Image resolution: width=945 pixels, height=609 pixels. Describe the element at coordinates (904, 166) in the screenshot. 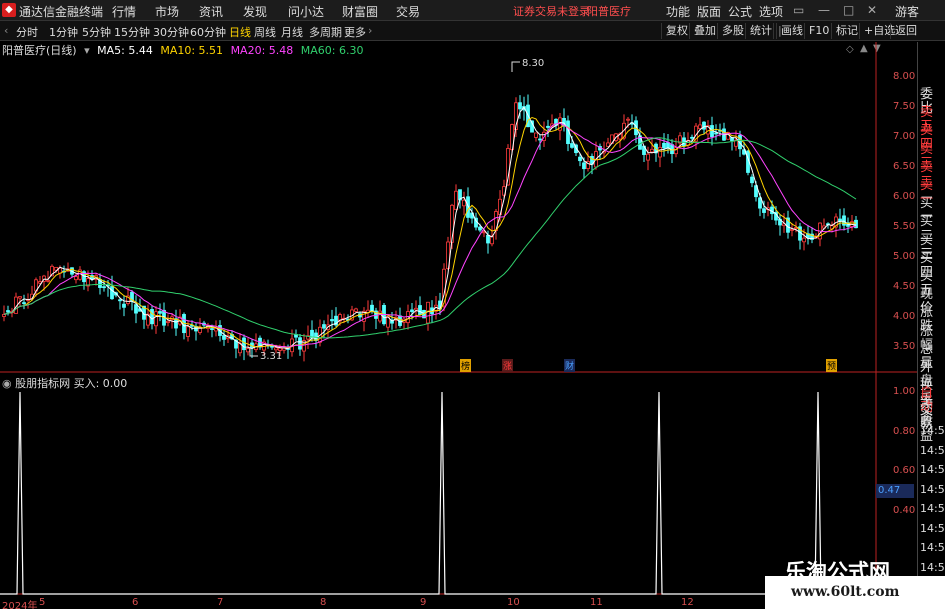

I see `price-tick-label: 6.50` at that location.